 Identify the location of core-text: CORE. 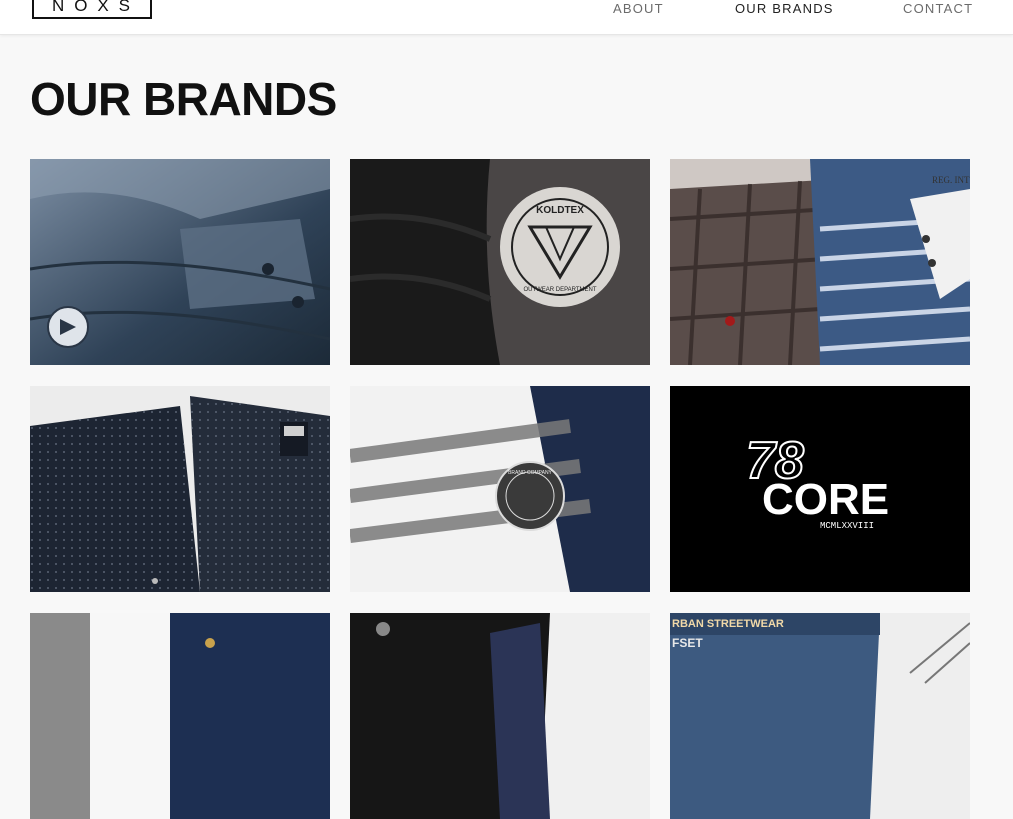
(825, 499).